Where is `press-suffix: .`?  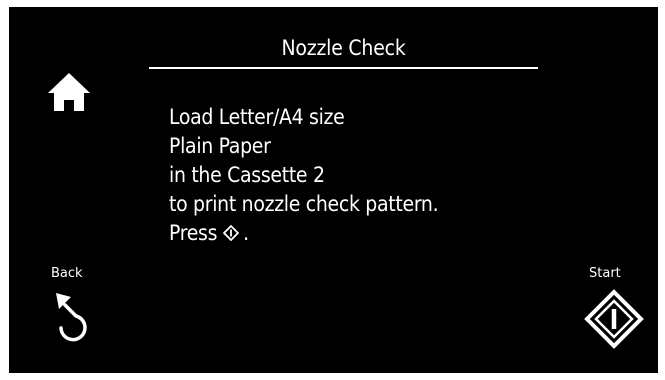
press-suffix: . is located at coordinates (246, 233).